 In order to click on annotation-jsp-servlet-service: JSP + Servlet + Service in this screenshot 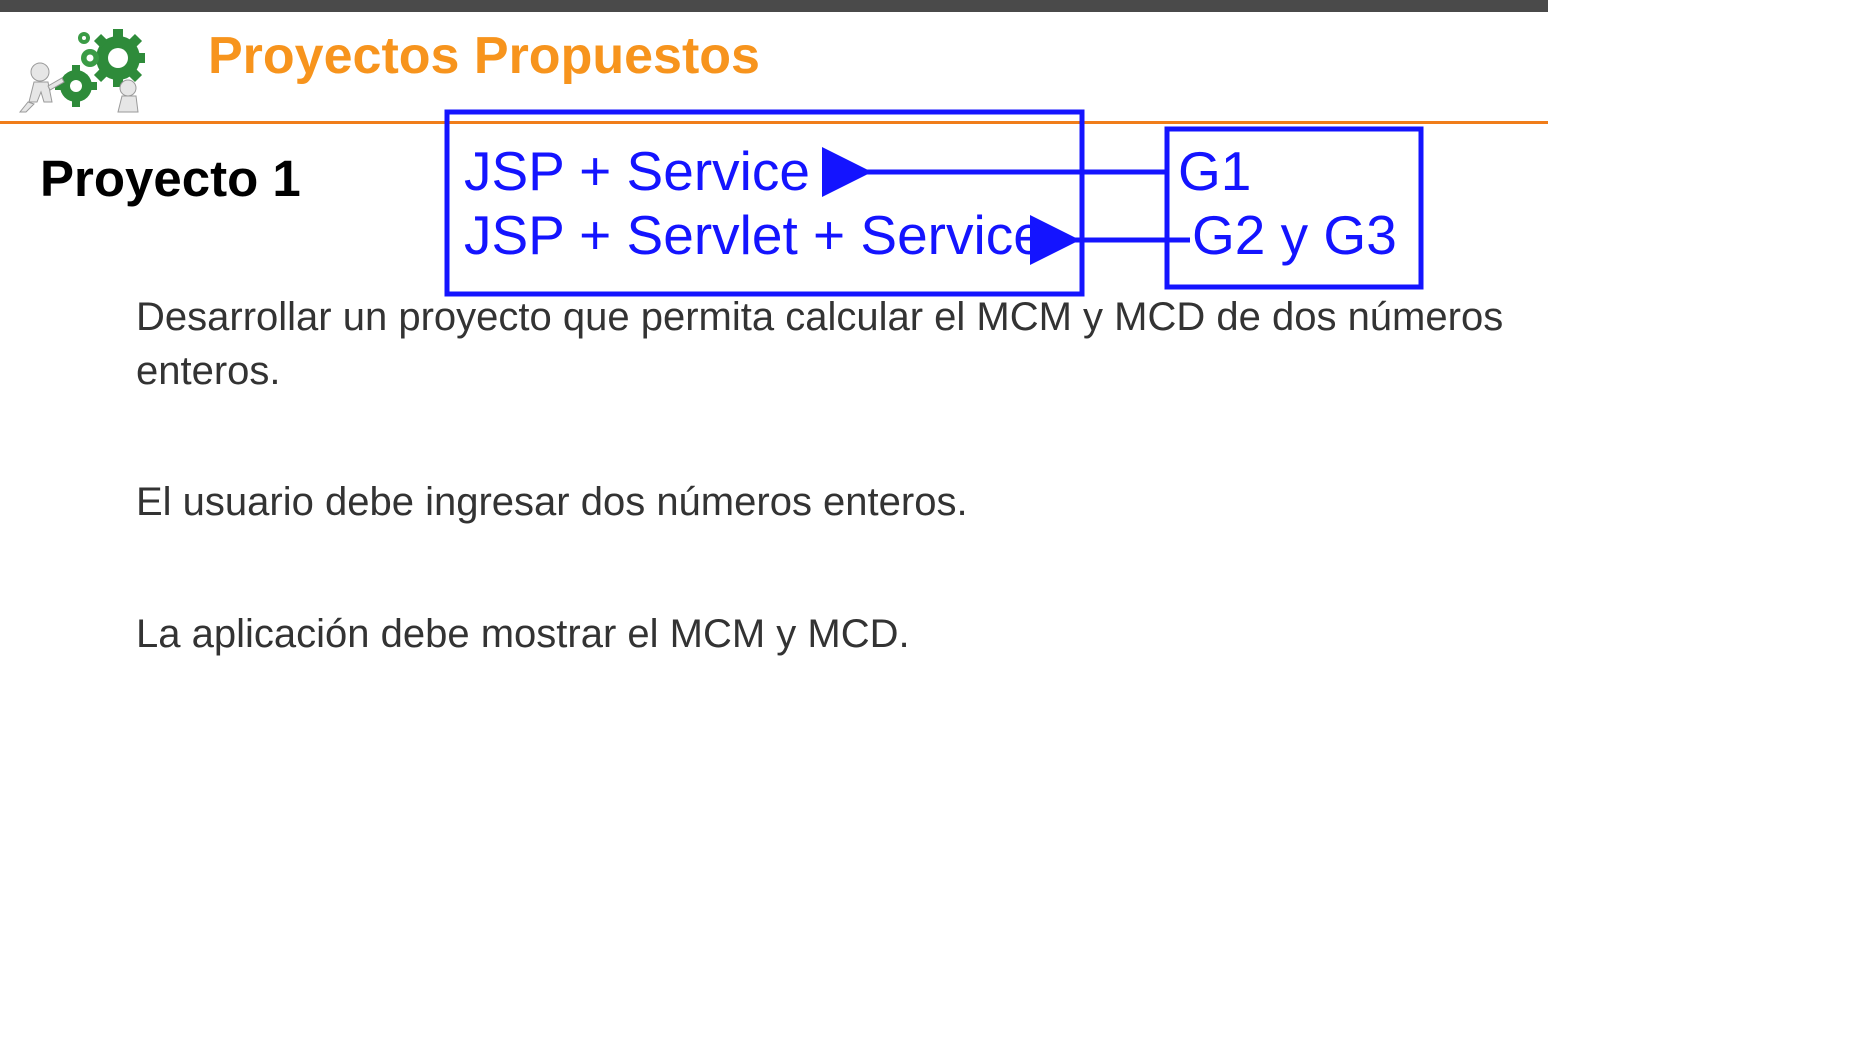, I will do `click(754, 235)`.